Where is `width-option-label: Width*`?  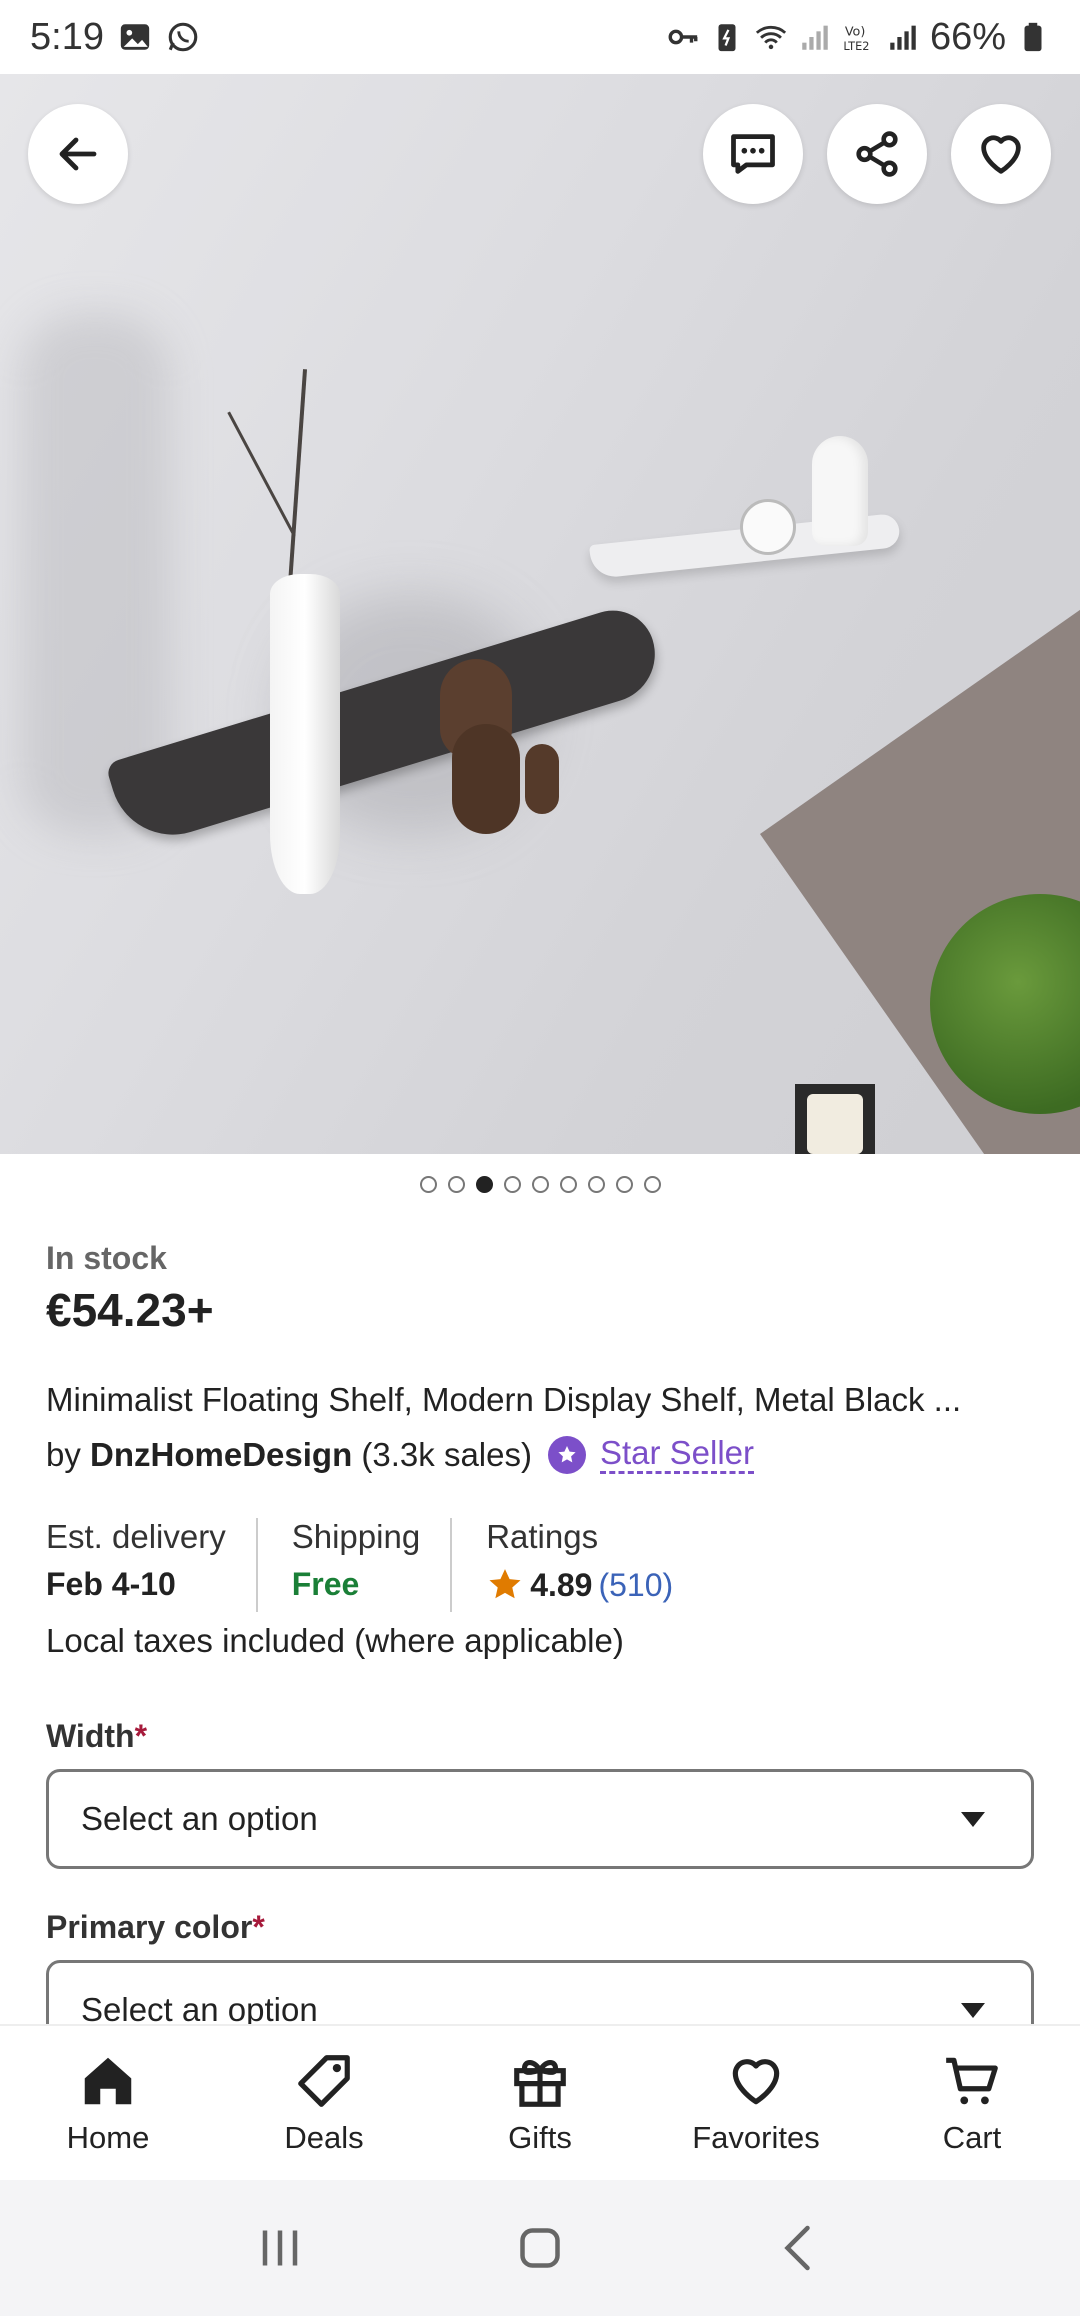
width-option-label: Width* is located at coordinates (541, 1736).